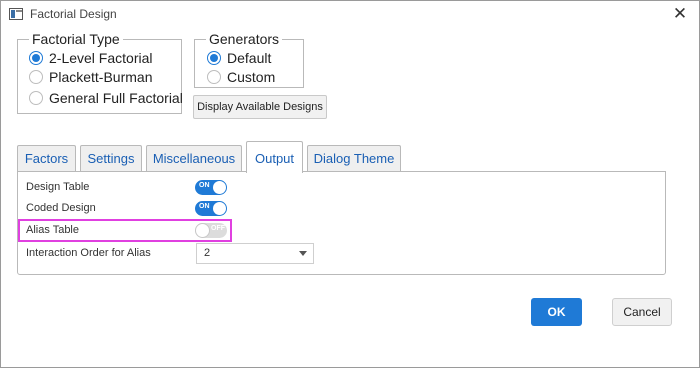 The height and width of the screenshot is (368, 700). What do you see at coordinates (211, 208) in the screenshot?
I see `coded-design-toggle: ON` at bounding box center [211, 208].